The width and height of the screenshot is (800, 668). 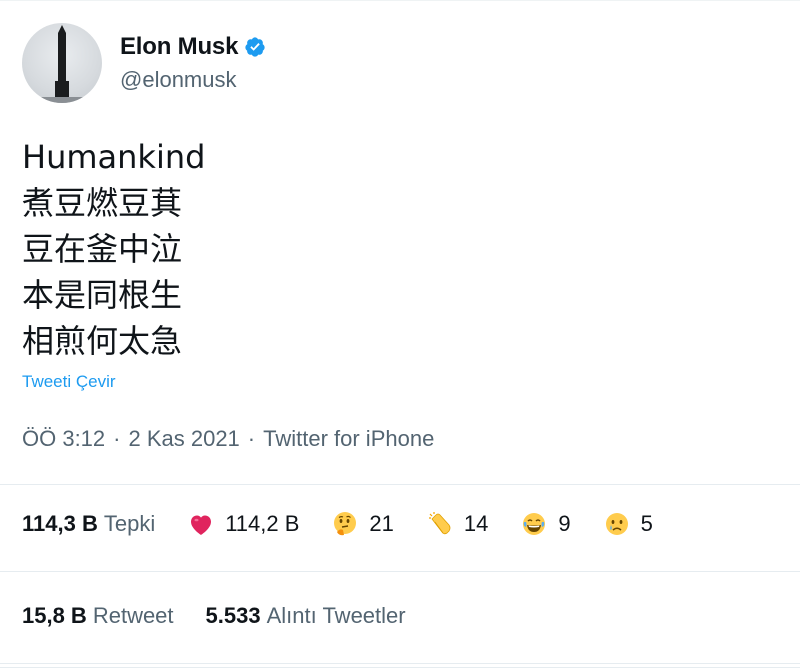 I want to click on reaction-heart: 114,2 B, so click(x=243, y=524).